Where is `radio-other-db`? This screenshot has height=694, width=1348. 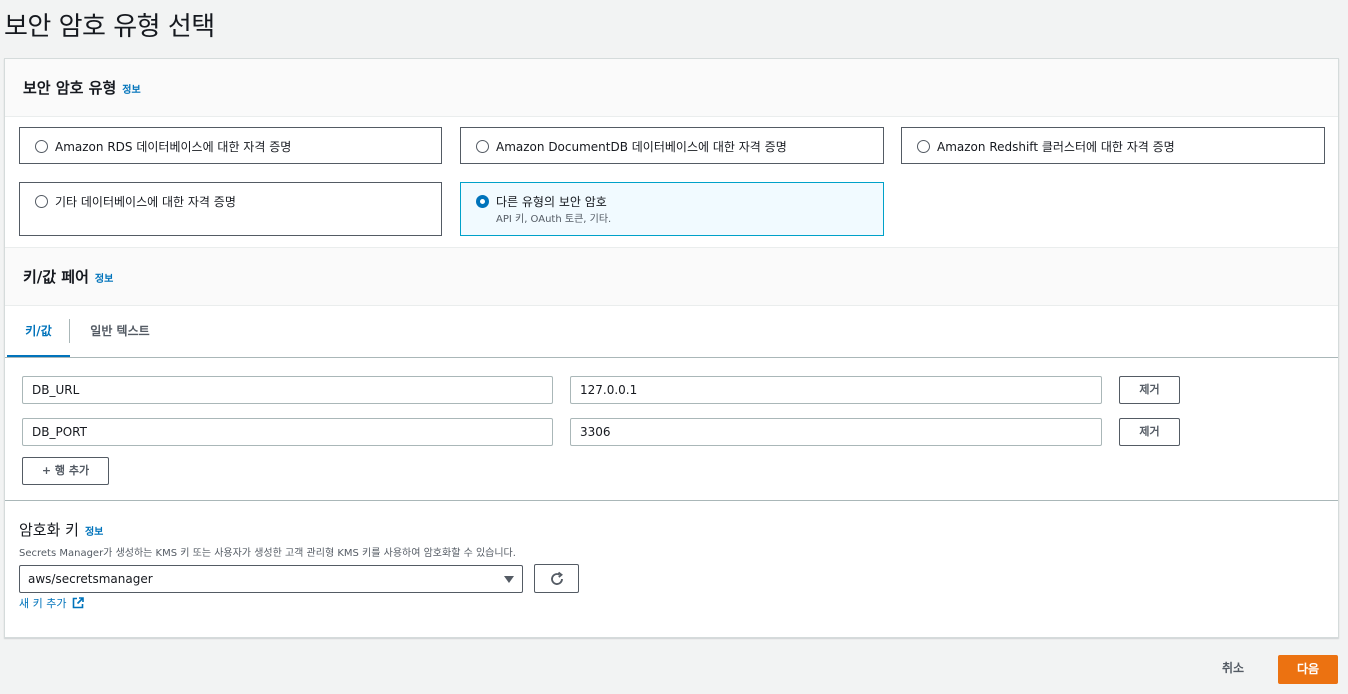
radio-other-db is located at coordinates (41, 201).